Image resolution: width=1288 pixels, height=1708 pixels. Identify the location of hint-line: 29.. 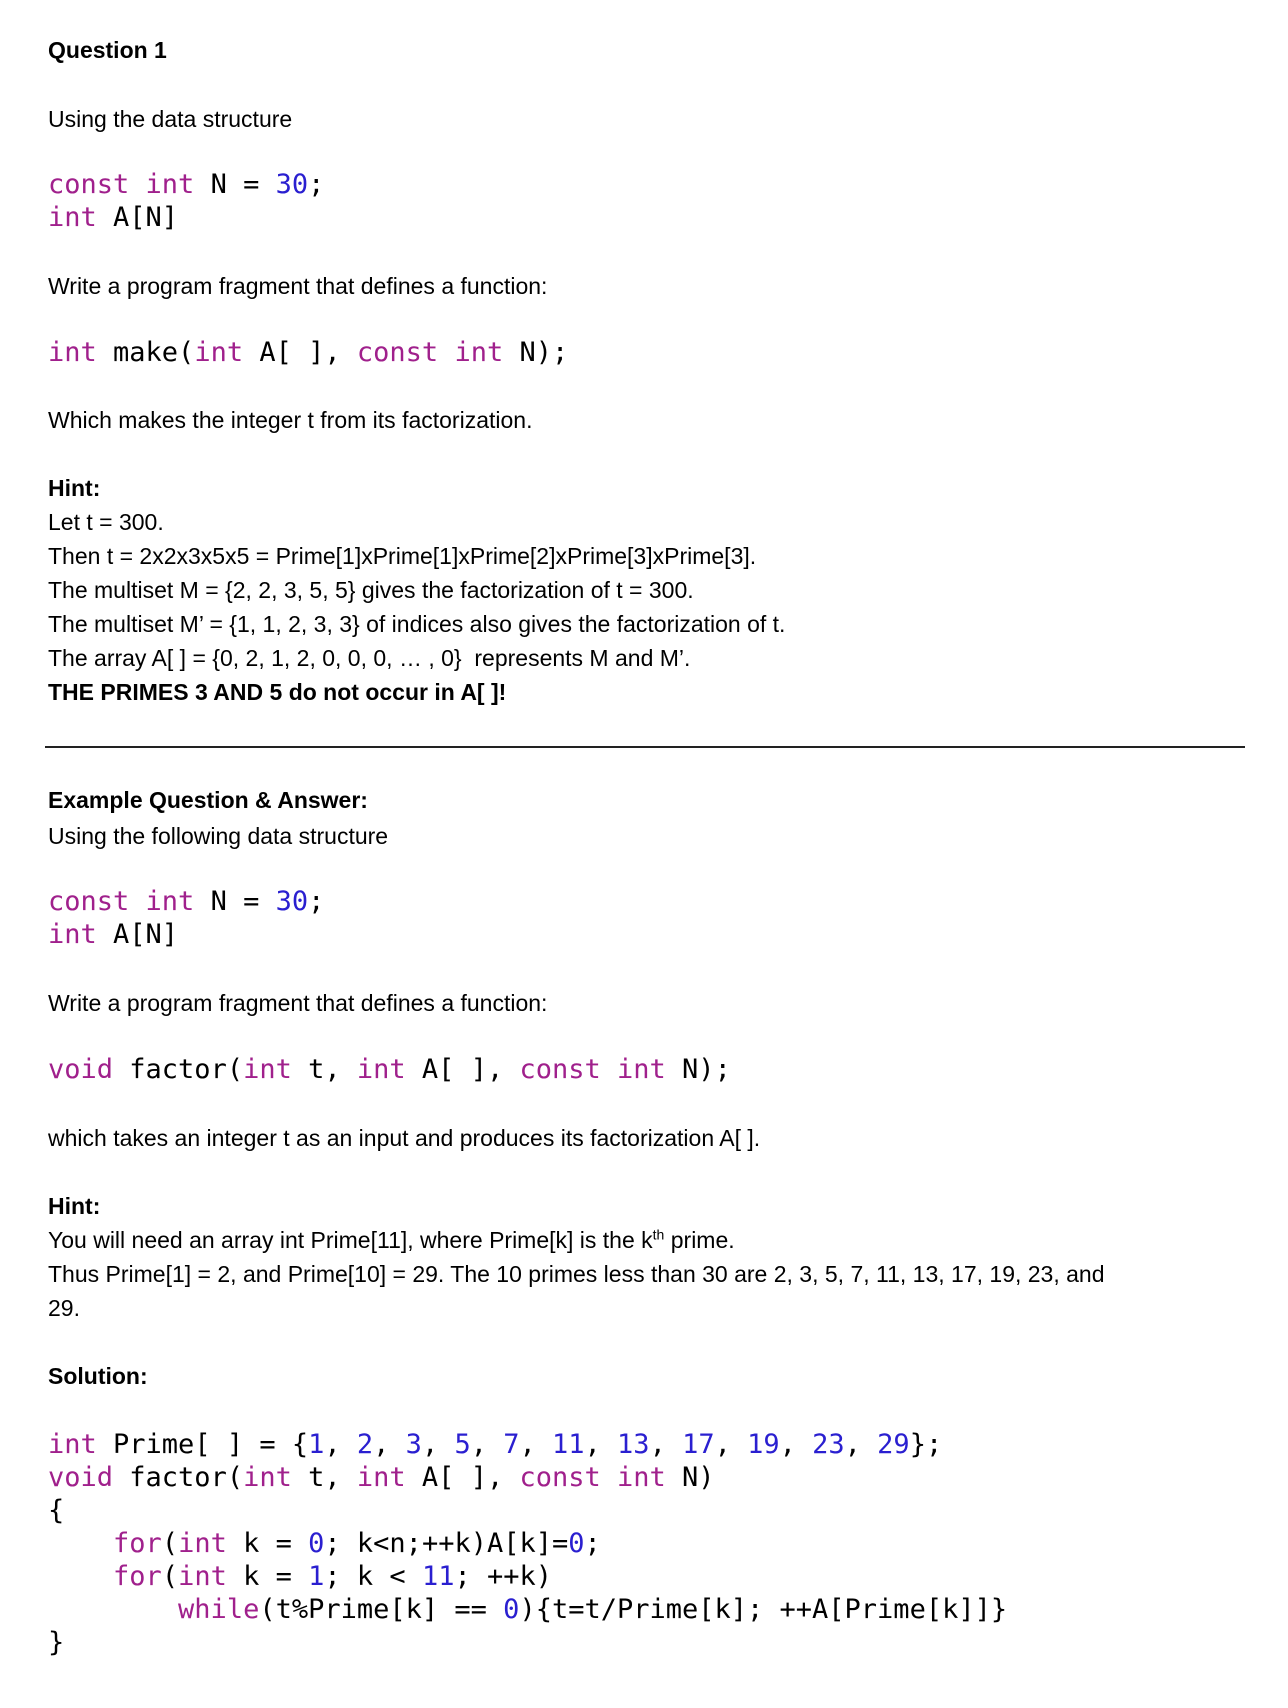
(64, 1308).